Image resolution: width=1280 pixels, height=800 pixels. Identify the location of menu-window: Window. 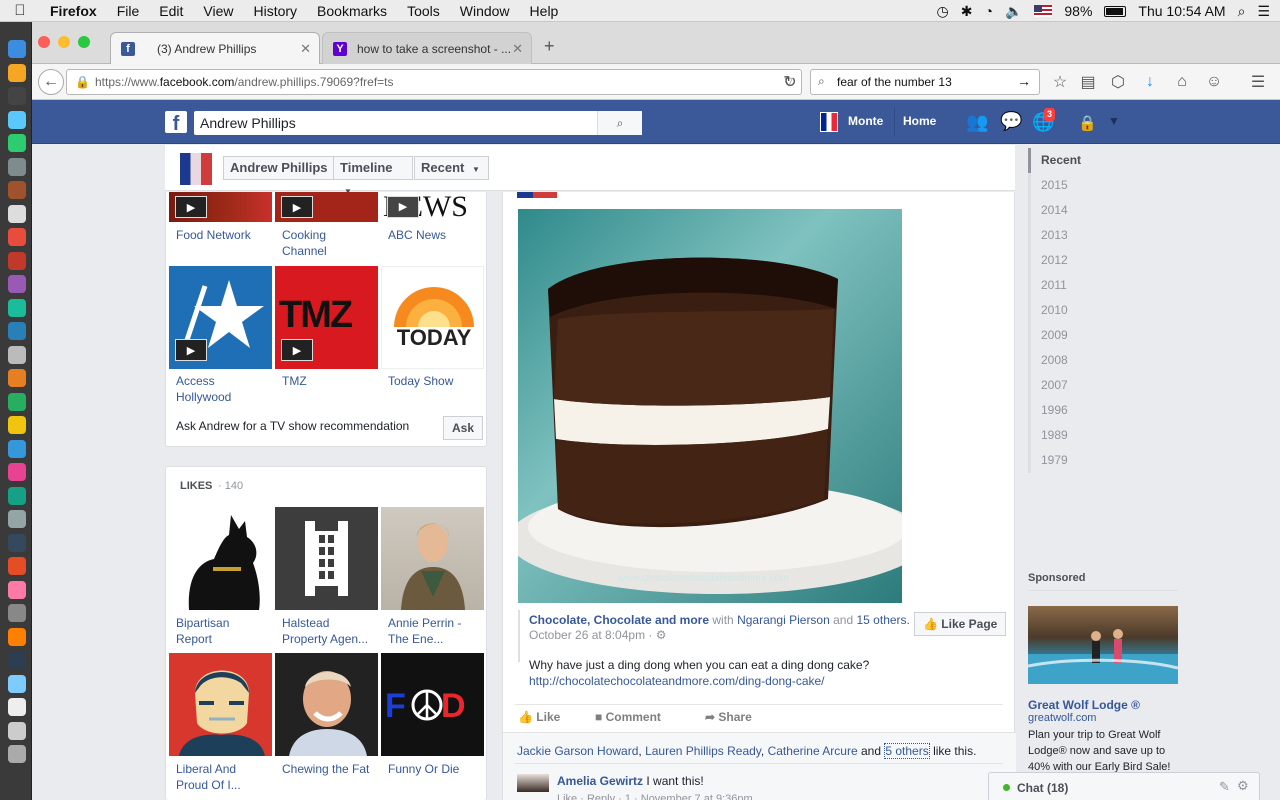
(485, 11).